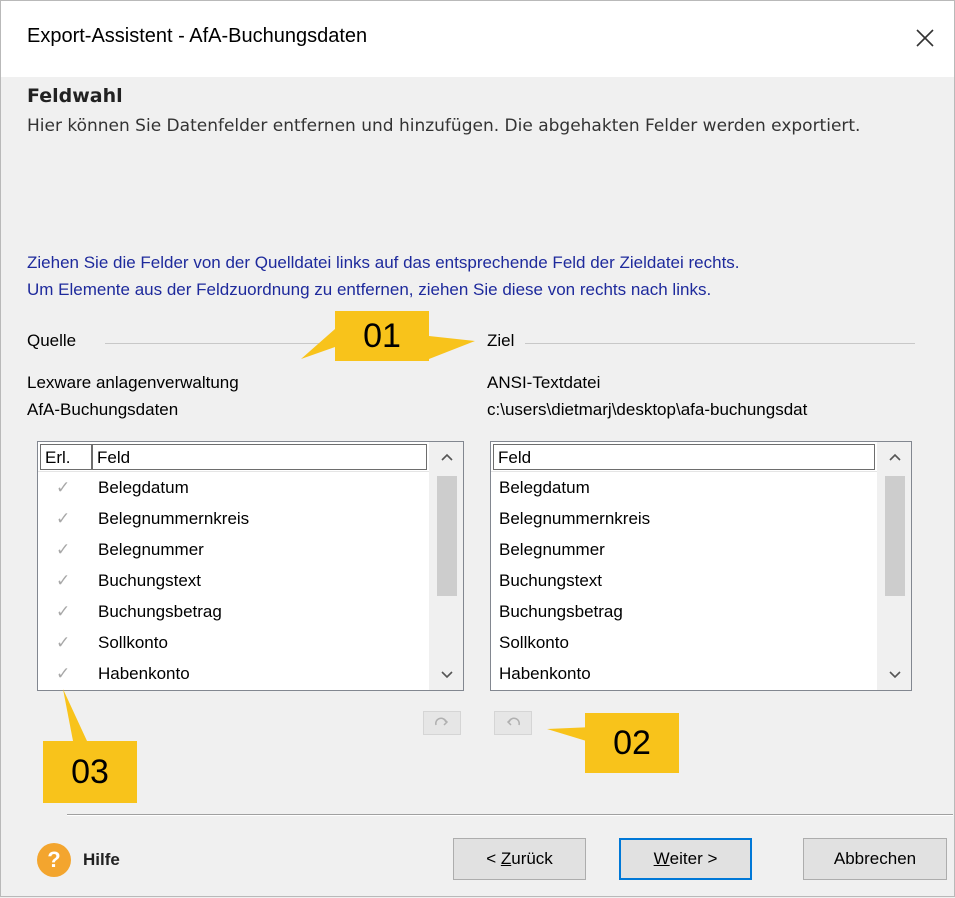 The width and height of the screenshot is (955, 898). Describe the element at coordinates (90, 772) in the screenshot. I see `annotation-03: 03` at that location.